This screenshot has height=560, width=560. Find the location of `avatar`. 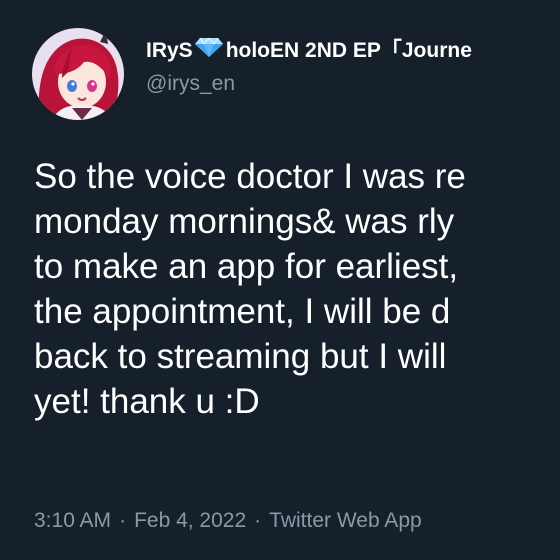

avatar is located at coordinates (78, 74).